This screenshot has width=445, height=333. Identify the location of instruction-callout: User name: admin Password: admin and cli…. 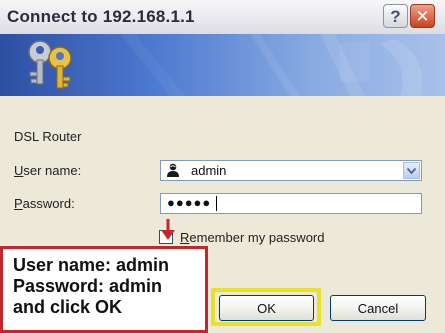
(104, 289).